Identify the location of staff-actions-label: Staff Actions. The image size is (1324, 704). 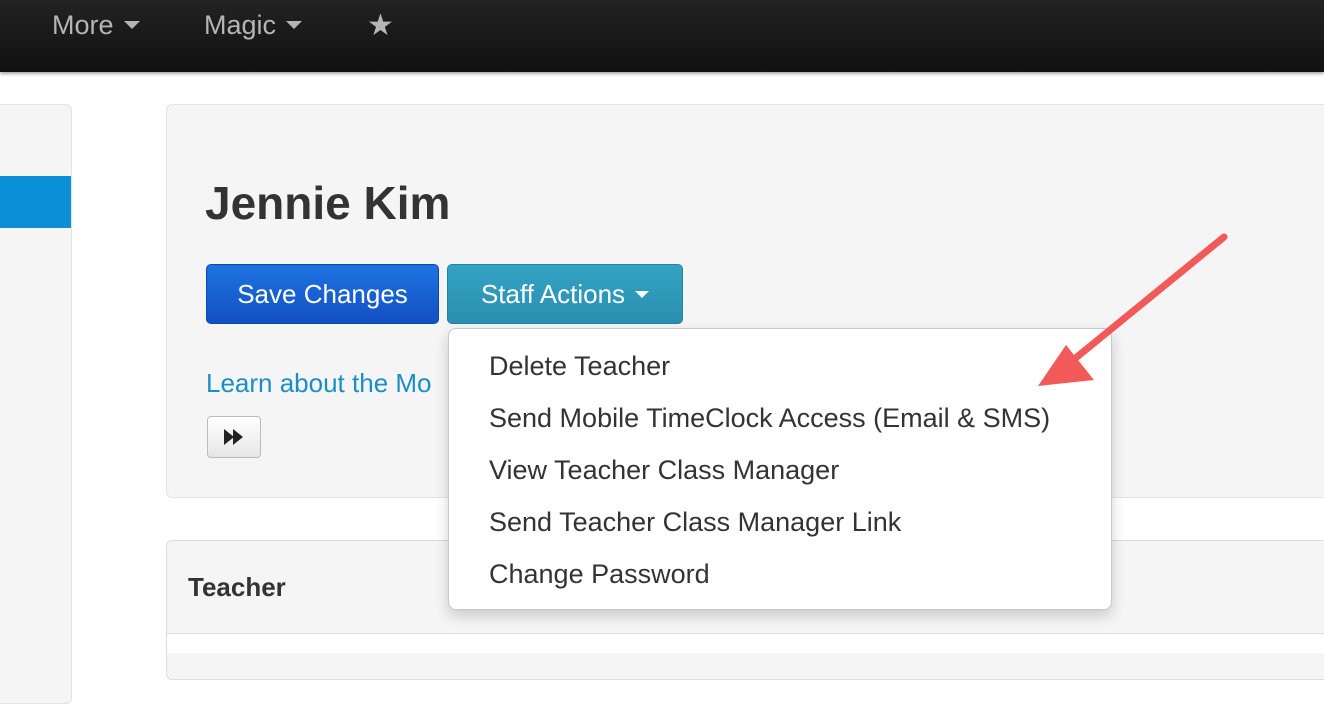
(553, 293).